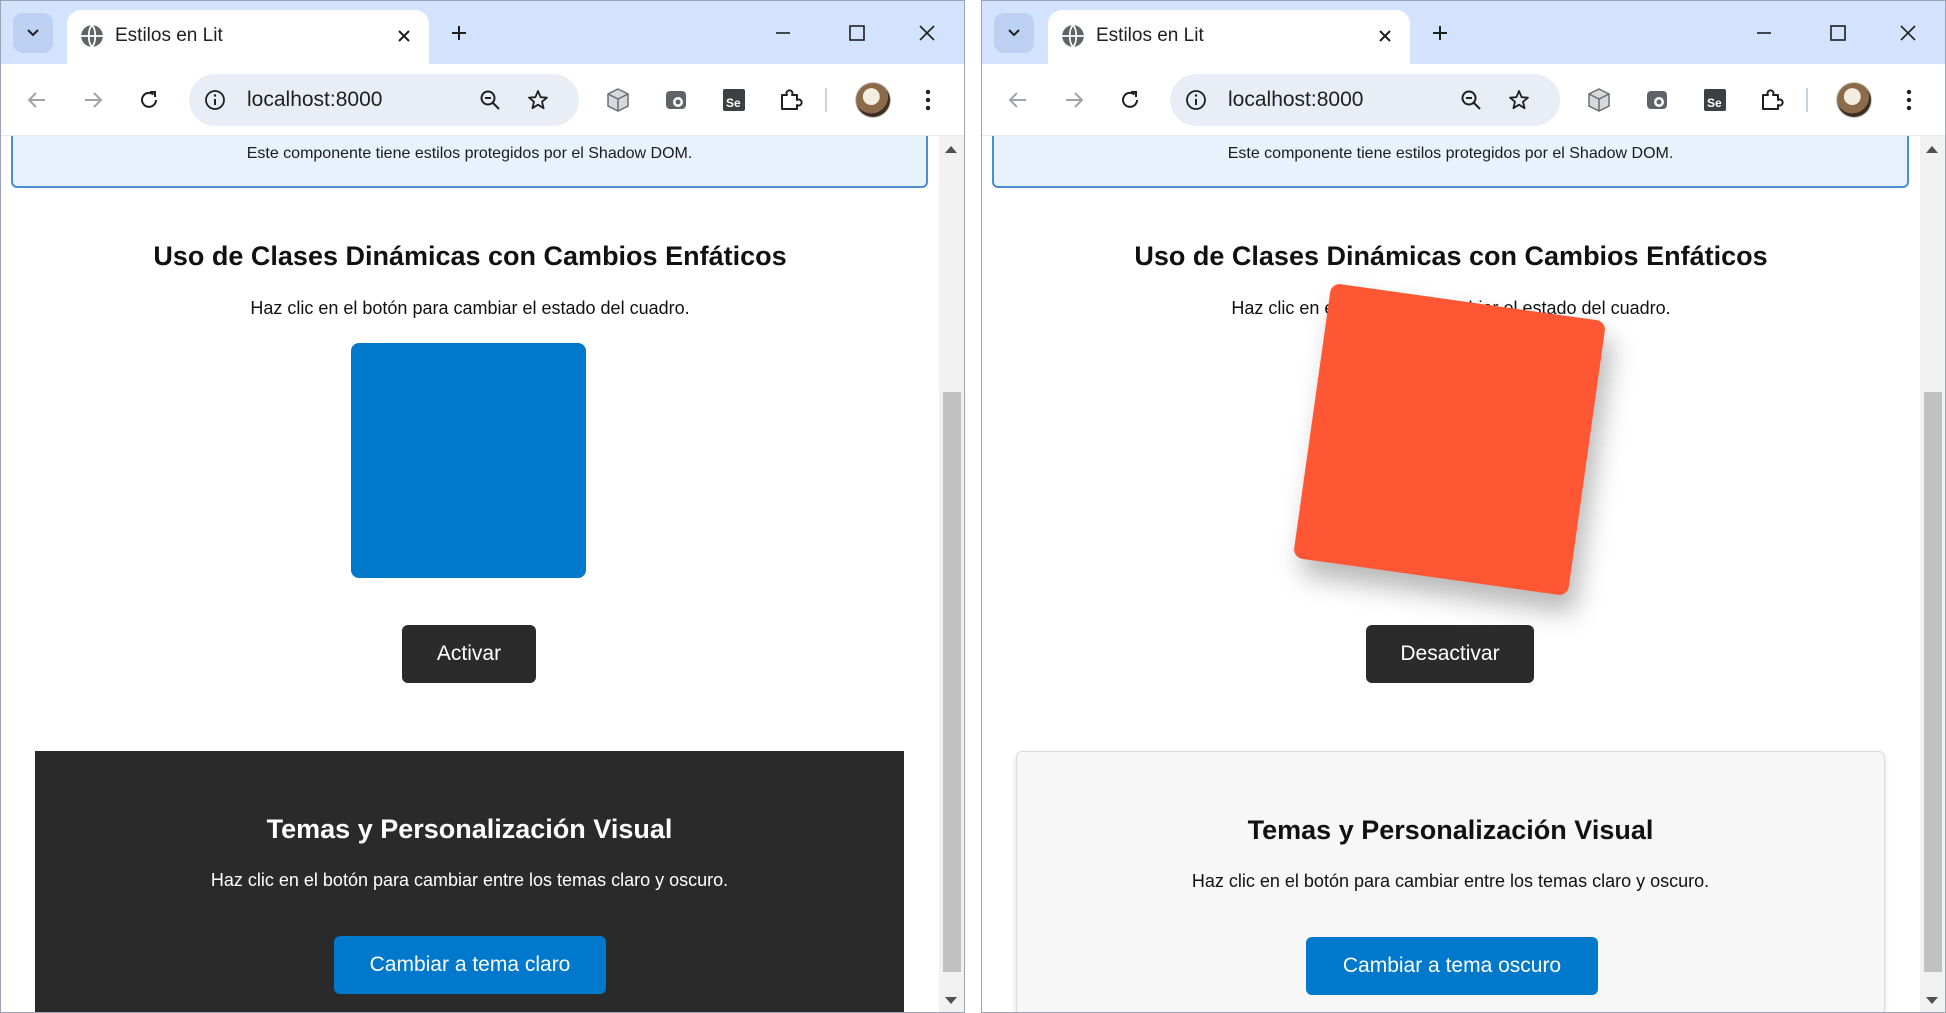 The height and width of the screenshot is (1013, 1946). I want to click on deactivate-button: Desactivar, so click(1450, 654).